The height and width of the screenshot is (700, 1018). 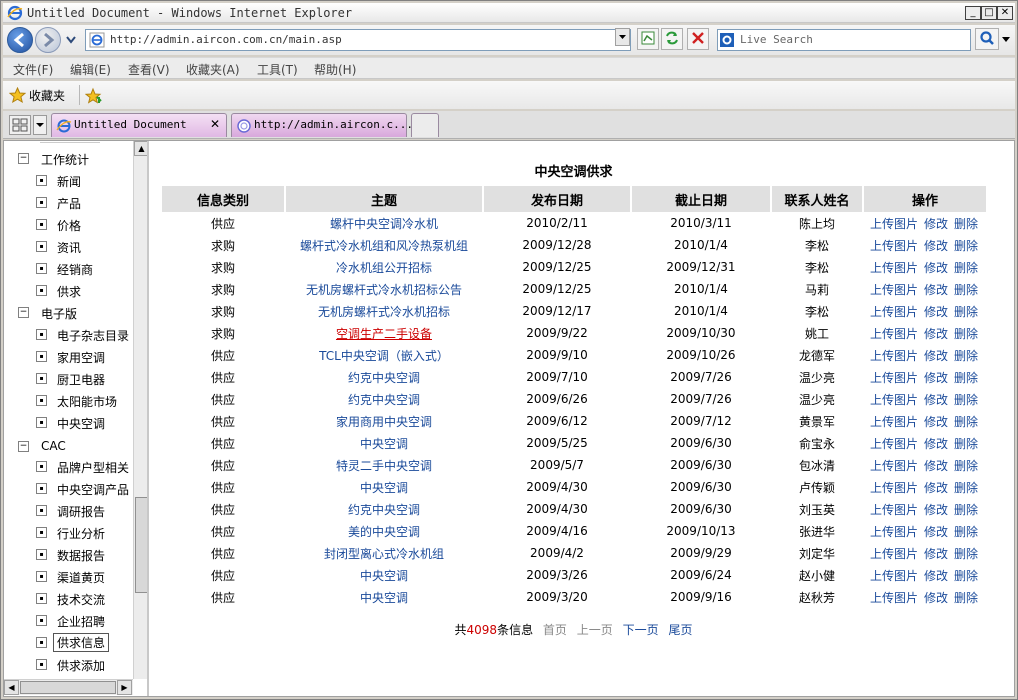 What do you see at coordinates (17, 95) in the screenshot?
I see `favorites-star-icon` at bounding box center [17, 95].